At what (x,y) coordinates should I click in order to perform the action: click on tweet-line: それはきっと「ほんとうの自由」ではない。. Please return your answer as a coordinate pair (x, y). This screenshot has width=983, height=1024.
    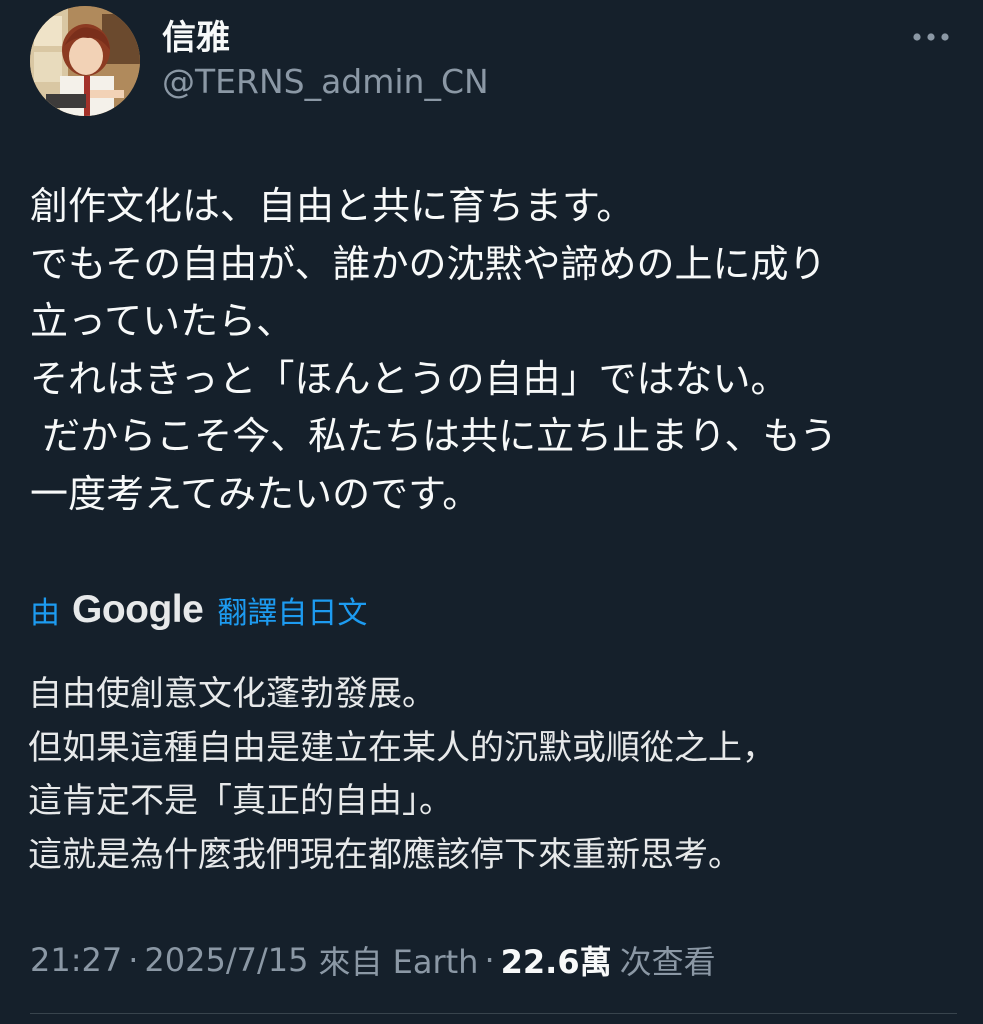
    Looking at the image, I should click on (409, 378).